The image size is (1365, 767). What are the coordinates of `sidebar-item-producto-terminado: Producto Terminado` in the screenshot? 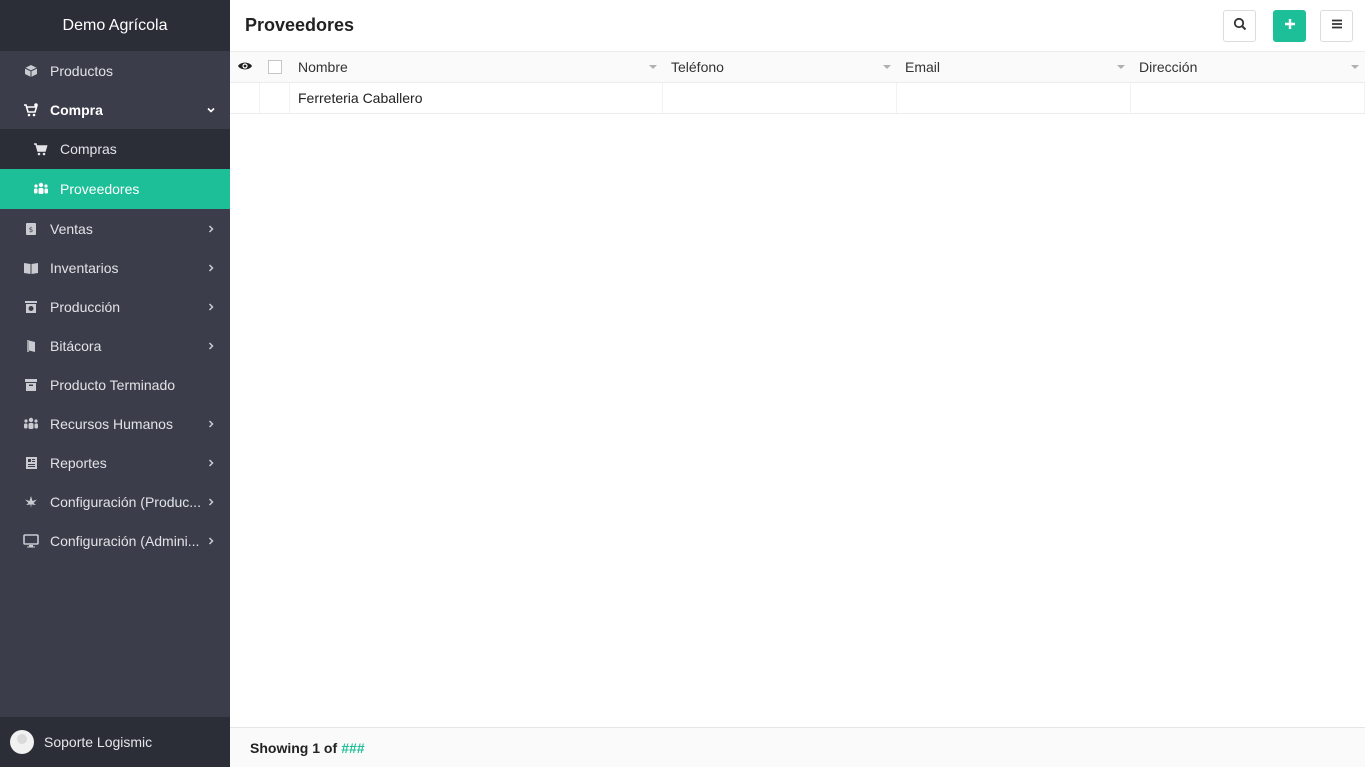 It's located at (115, 384).